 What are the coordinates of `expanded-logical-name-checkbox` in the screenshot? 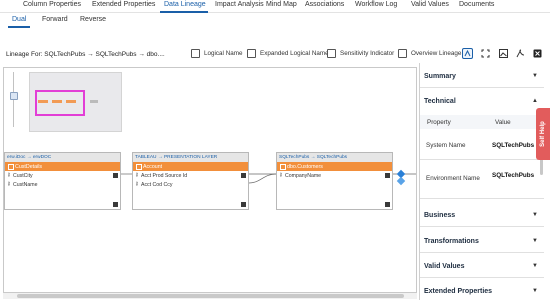 It's located at (251, 53).